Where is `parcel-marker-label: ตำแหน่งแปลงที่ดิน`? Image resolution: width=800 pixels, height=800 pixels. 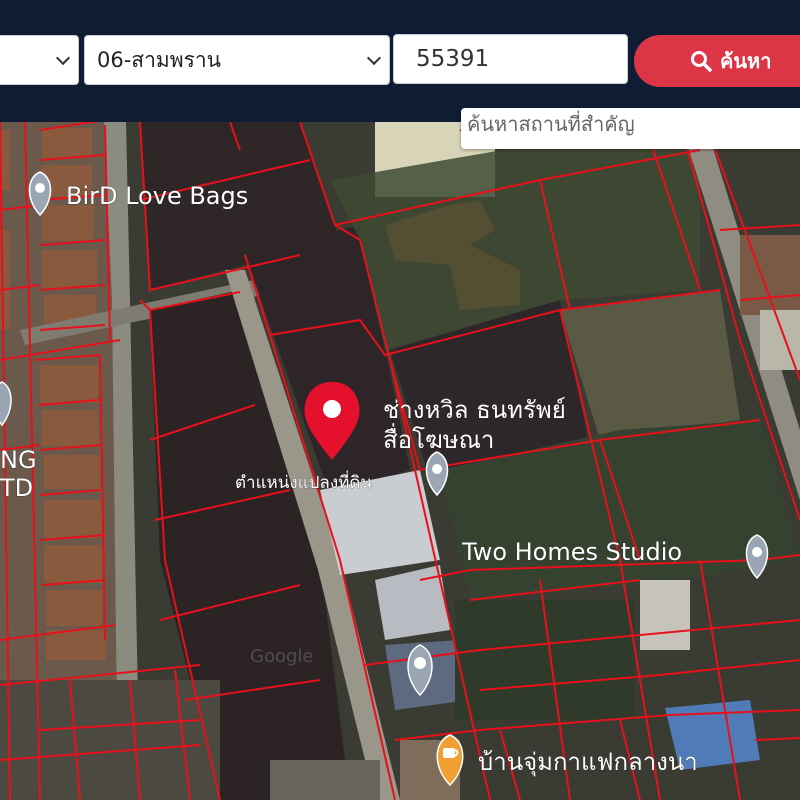 parcel-marker-label: ตำแหน่งแปลงที่ดิน is located at coordinates (303, 481).